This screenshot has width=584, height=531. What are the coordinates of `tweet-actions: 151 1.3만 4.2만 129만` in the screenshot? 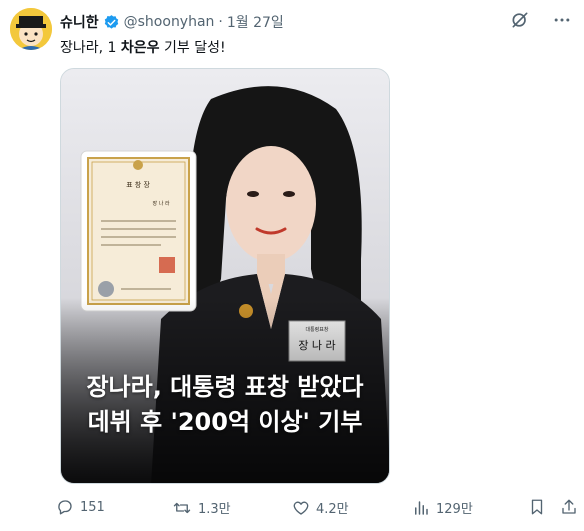 It's located at (316, 508).